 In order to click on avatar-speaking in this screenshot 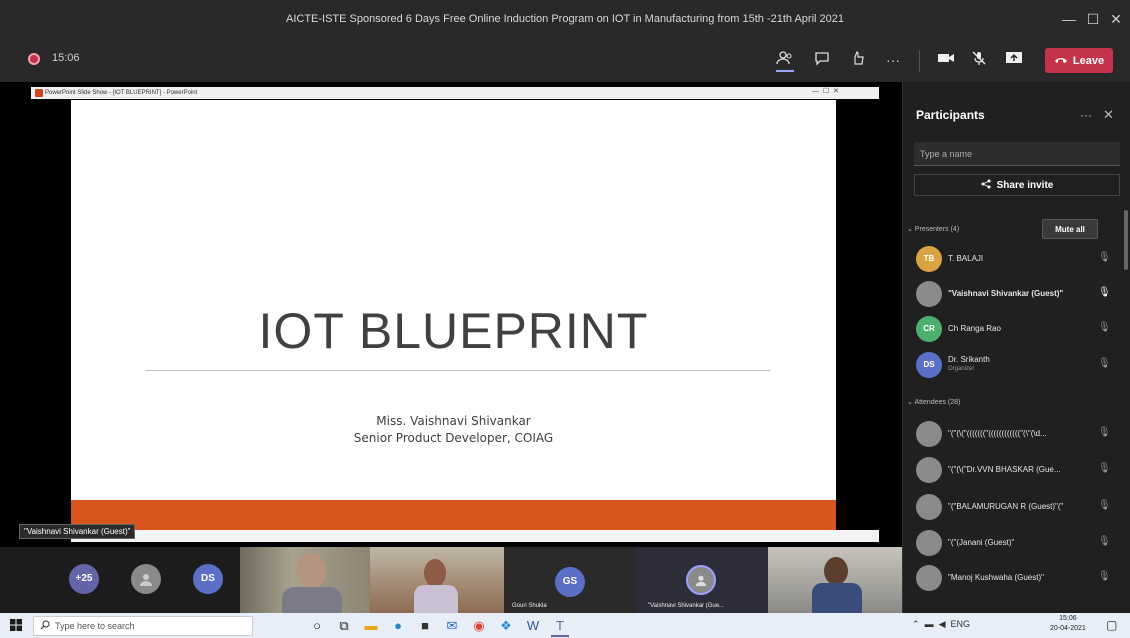, I will do `click(701, 580)`.